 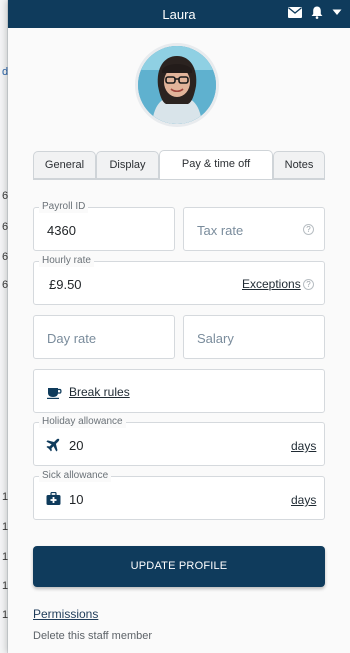 What do you see at coordinates (99, 392) in the screenshot?
I see `break-rules-link: Break rules` at bounding box center [99, 392].